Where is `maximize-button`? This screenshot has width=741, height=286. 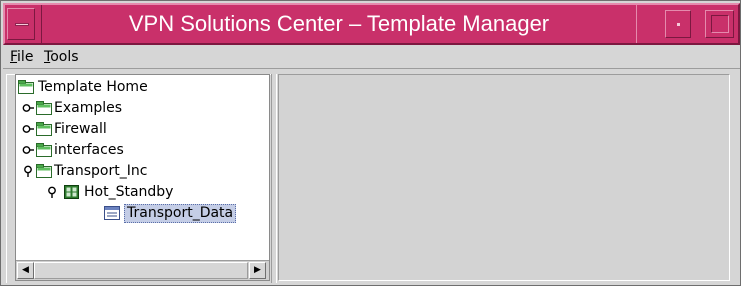 maximize-button is located at coordinates (719, 24).